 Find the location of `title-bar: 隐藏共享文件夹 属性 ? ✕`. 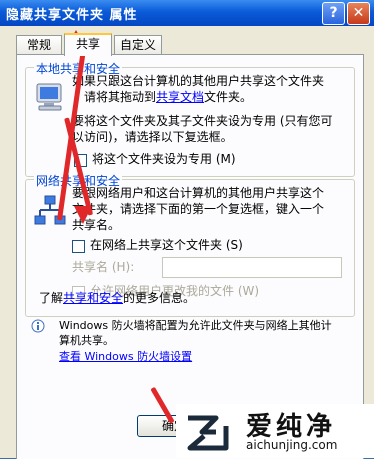

title-bar: 隐藏共享文件夹 属性 ? ✕ is located at coordinates (187, 13).